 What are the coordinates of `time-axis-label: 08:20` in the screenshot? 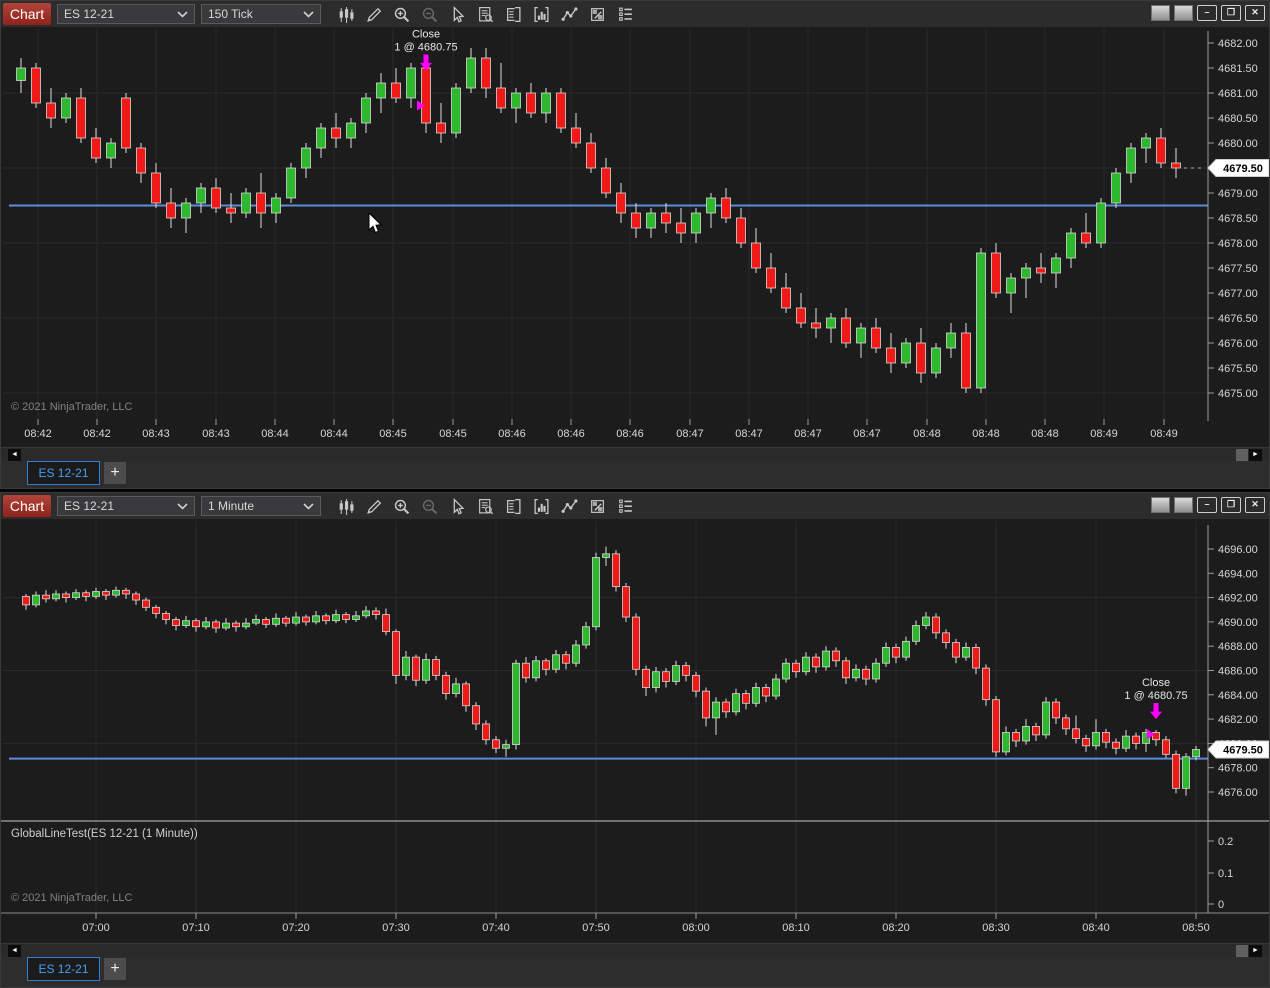 It's located at (896, 928).